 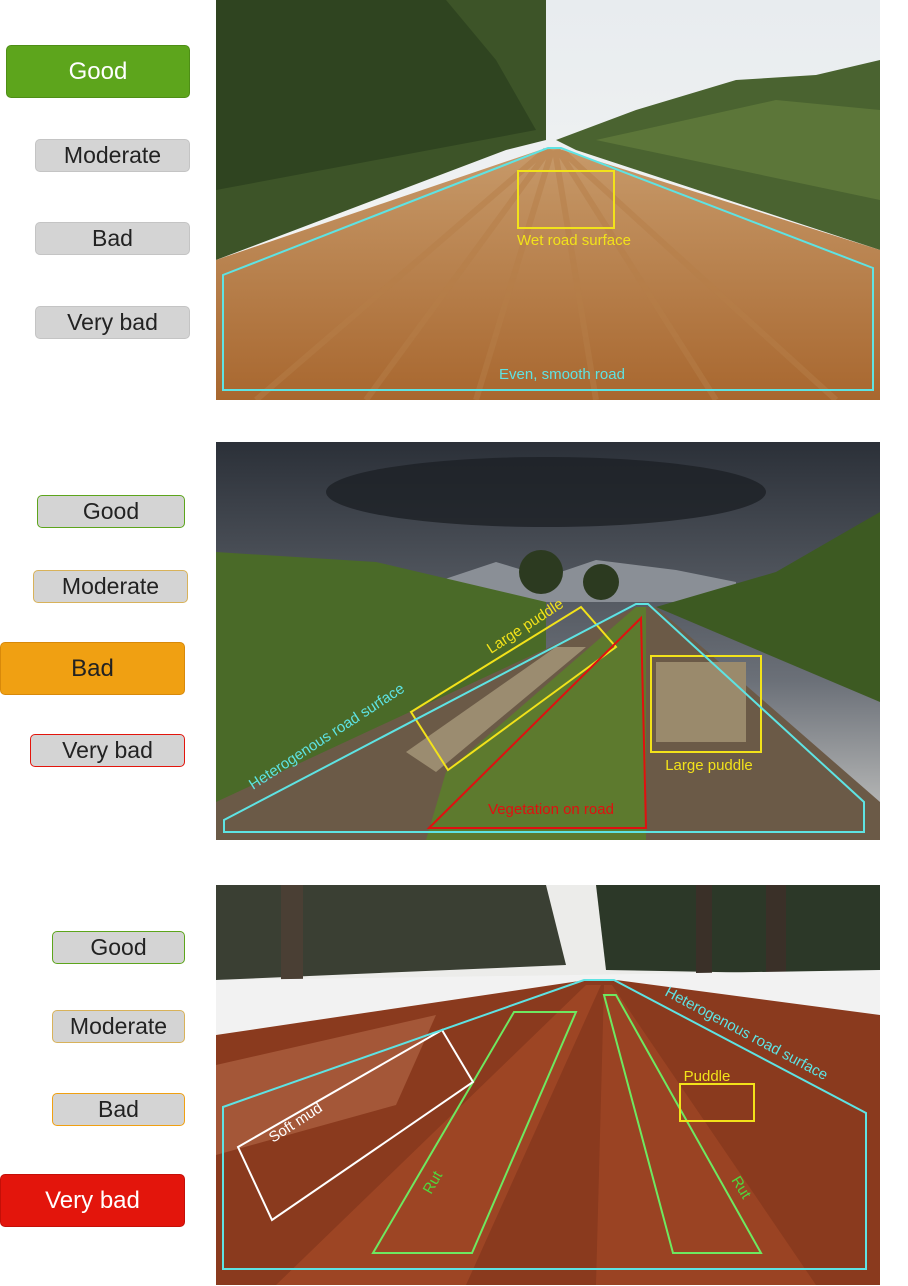 I want to click on annotation-label: Large puddle, so click(x=709, y=765).